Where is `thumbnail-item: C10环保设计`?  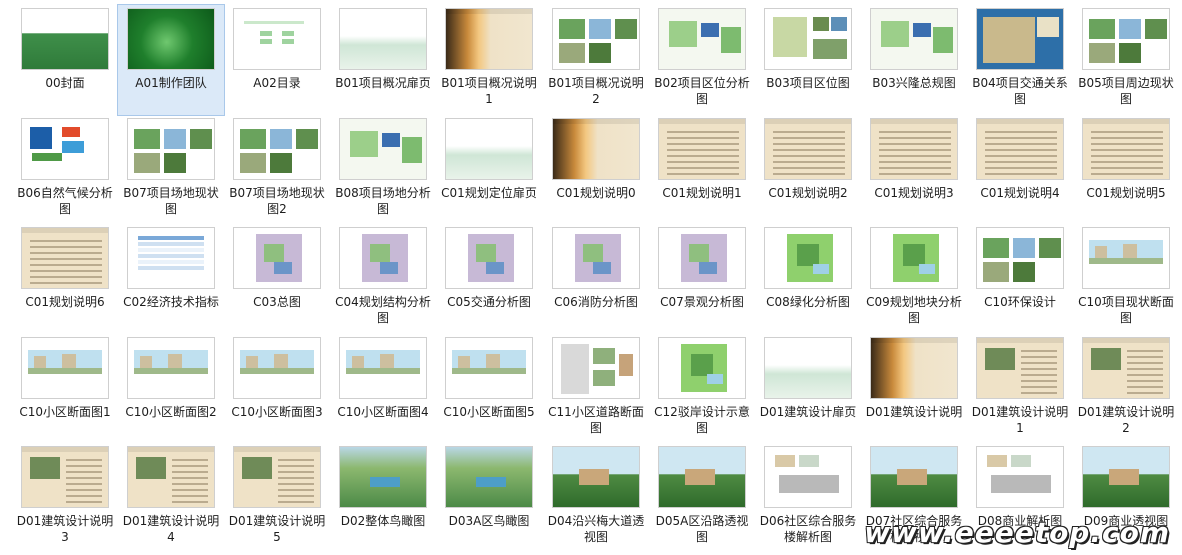
thumbnail-item: C10环保设计 is located at coordinates (1020, 279).